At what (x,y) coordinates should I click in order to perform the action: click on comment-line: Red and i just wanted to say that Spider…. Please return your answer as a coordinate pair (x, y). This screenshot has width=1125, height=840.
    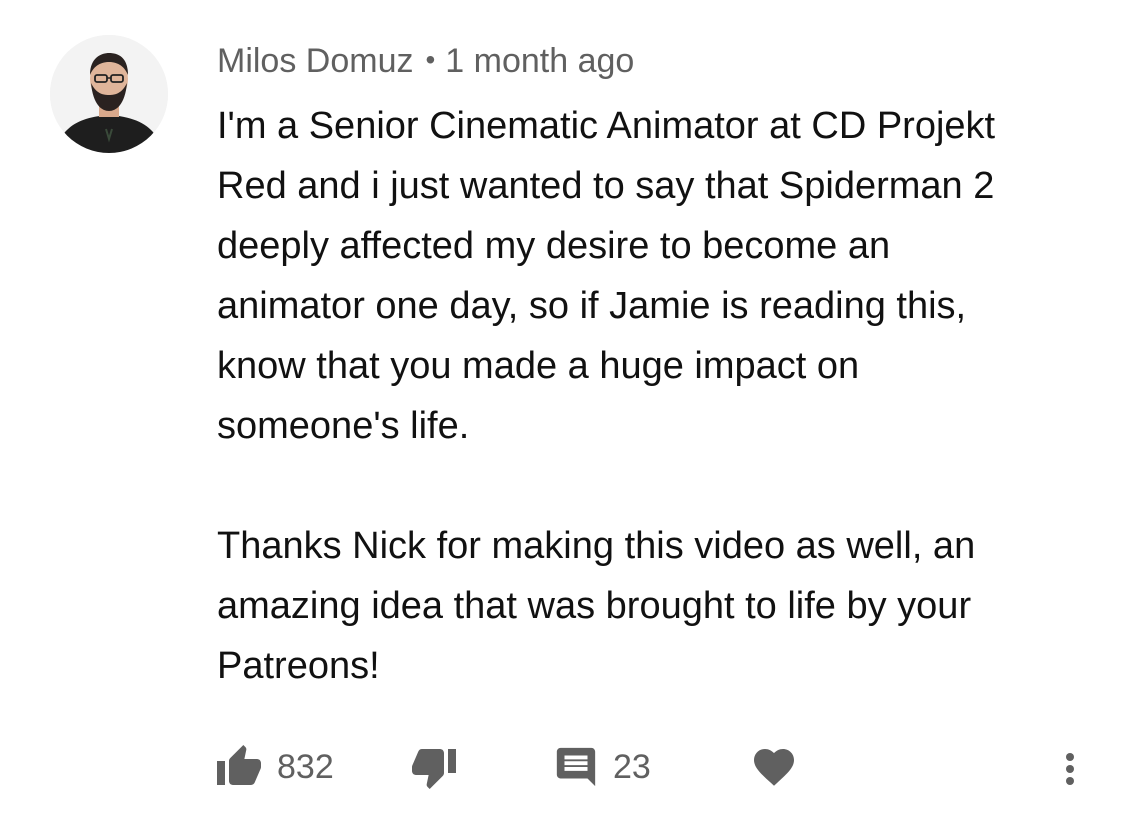
    Looking at the image, I should click on (606, 186).